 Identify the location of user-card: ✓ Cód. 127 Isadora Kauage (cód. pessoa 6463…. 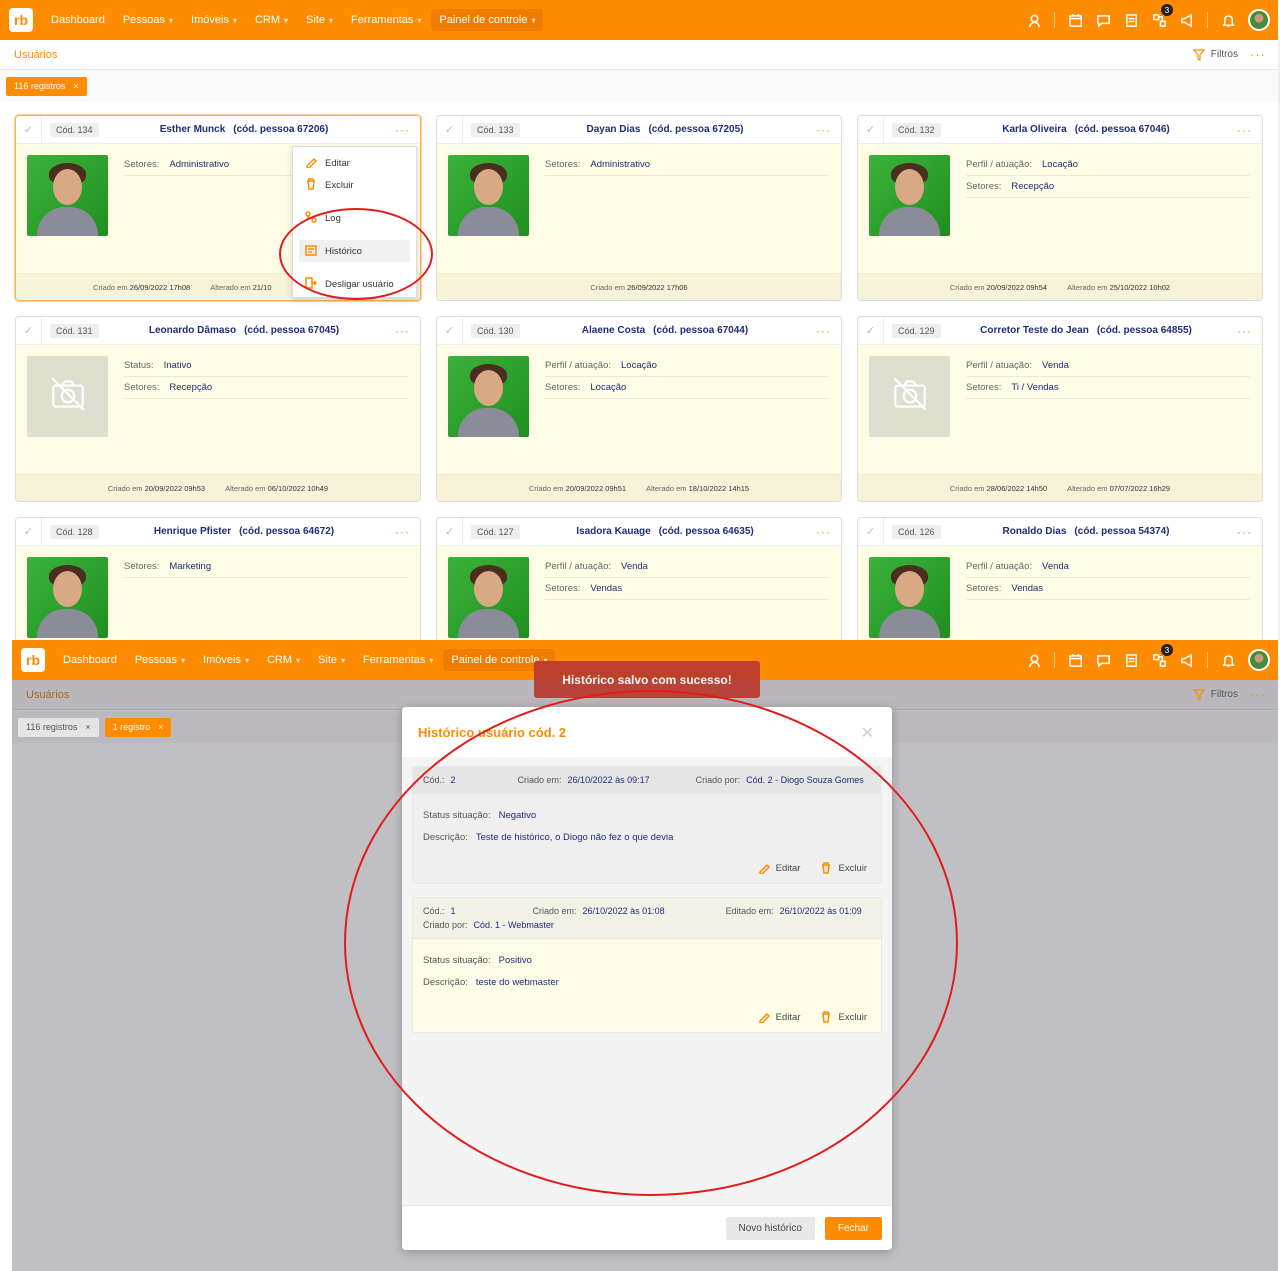
(639, 578).